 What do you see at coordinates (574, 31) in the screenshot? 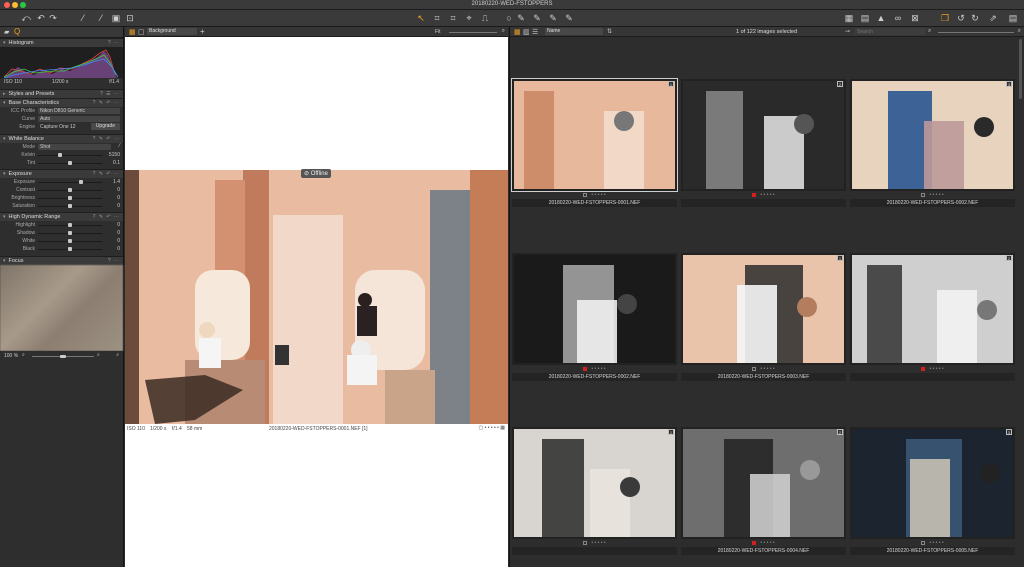
I see `sort-select: Name` at bounding box center [574, 31].